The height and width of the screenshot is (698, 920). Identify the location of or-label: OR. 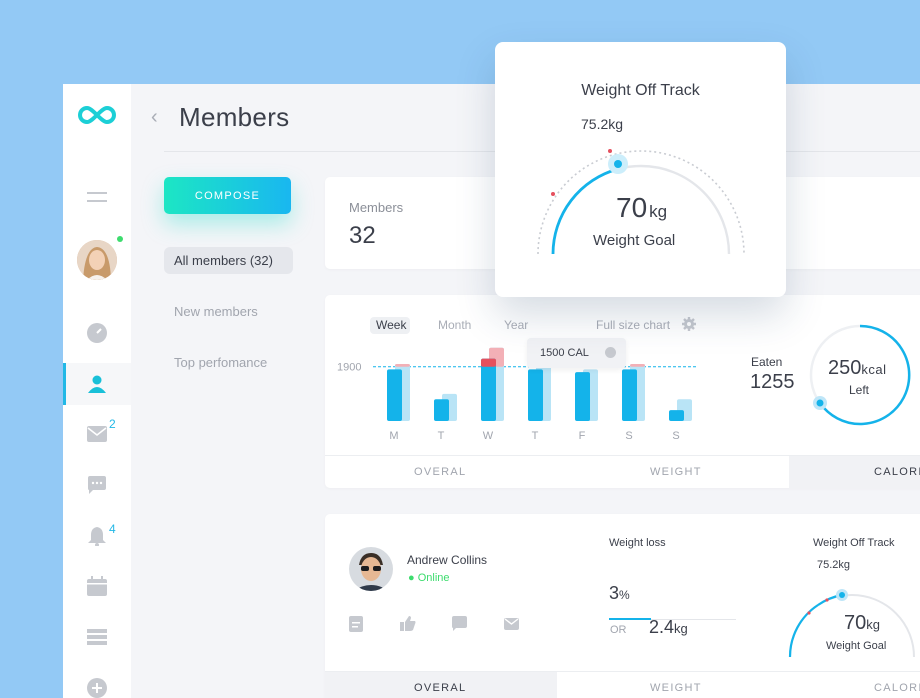
(618, 630).